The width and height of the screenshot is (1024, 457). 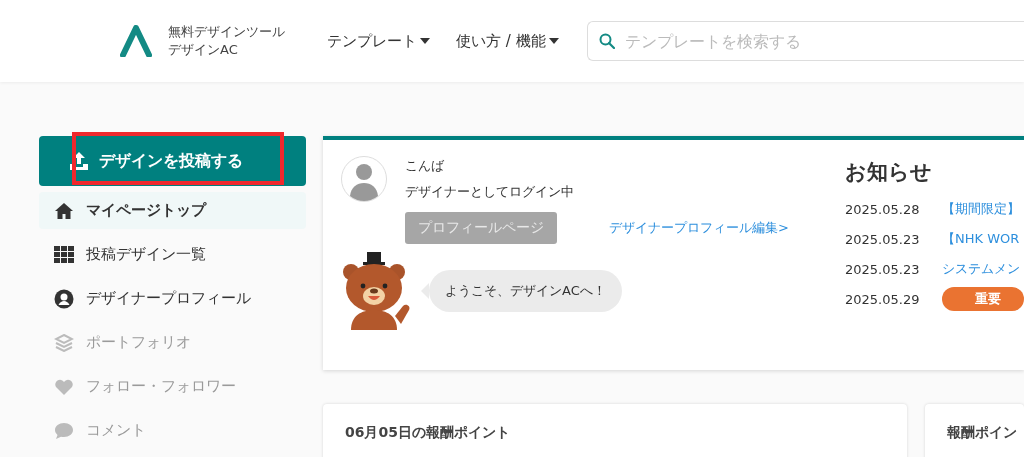 I want to click on card-title: 報酬ポイン, so click(x=982, y=433).